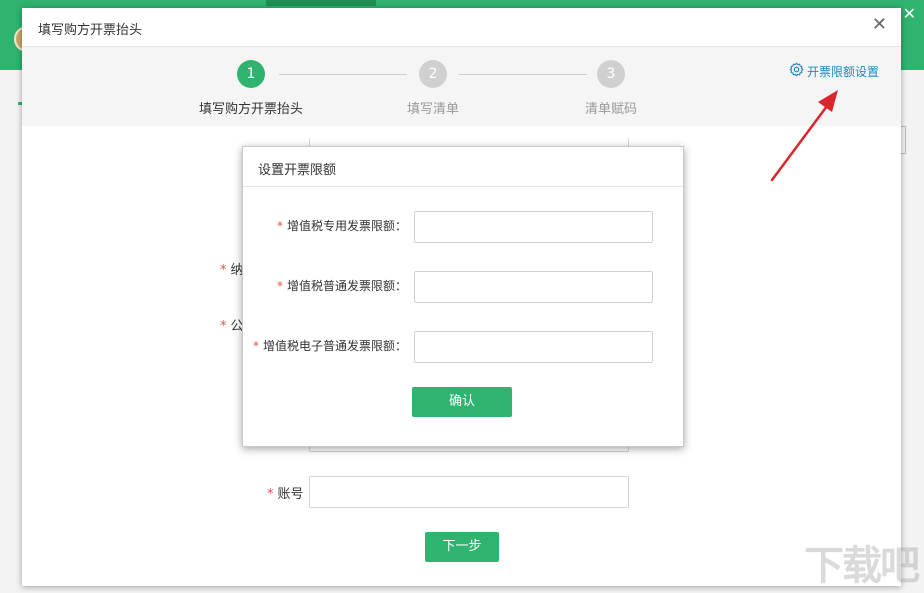 Image resolution: width=924 pixels, height=593 pixels. I want to click on modal-title: 设置开票限额, so click(297, 170).